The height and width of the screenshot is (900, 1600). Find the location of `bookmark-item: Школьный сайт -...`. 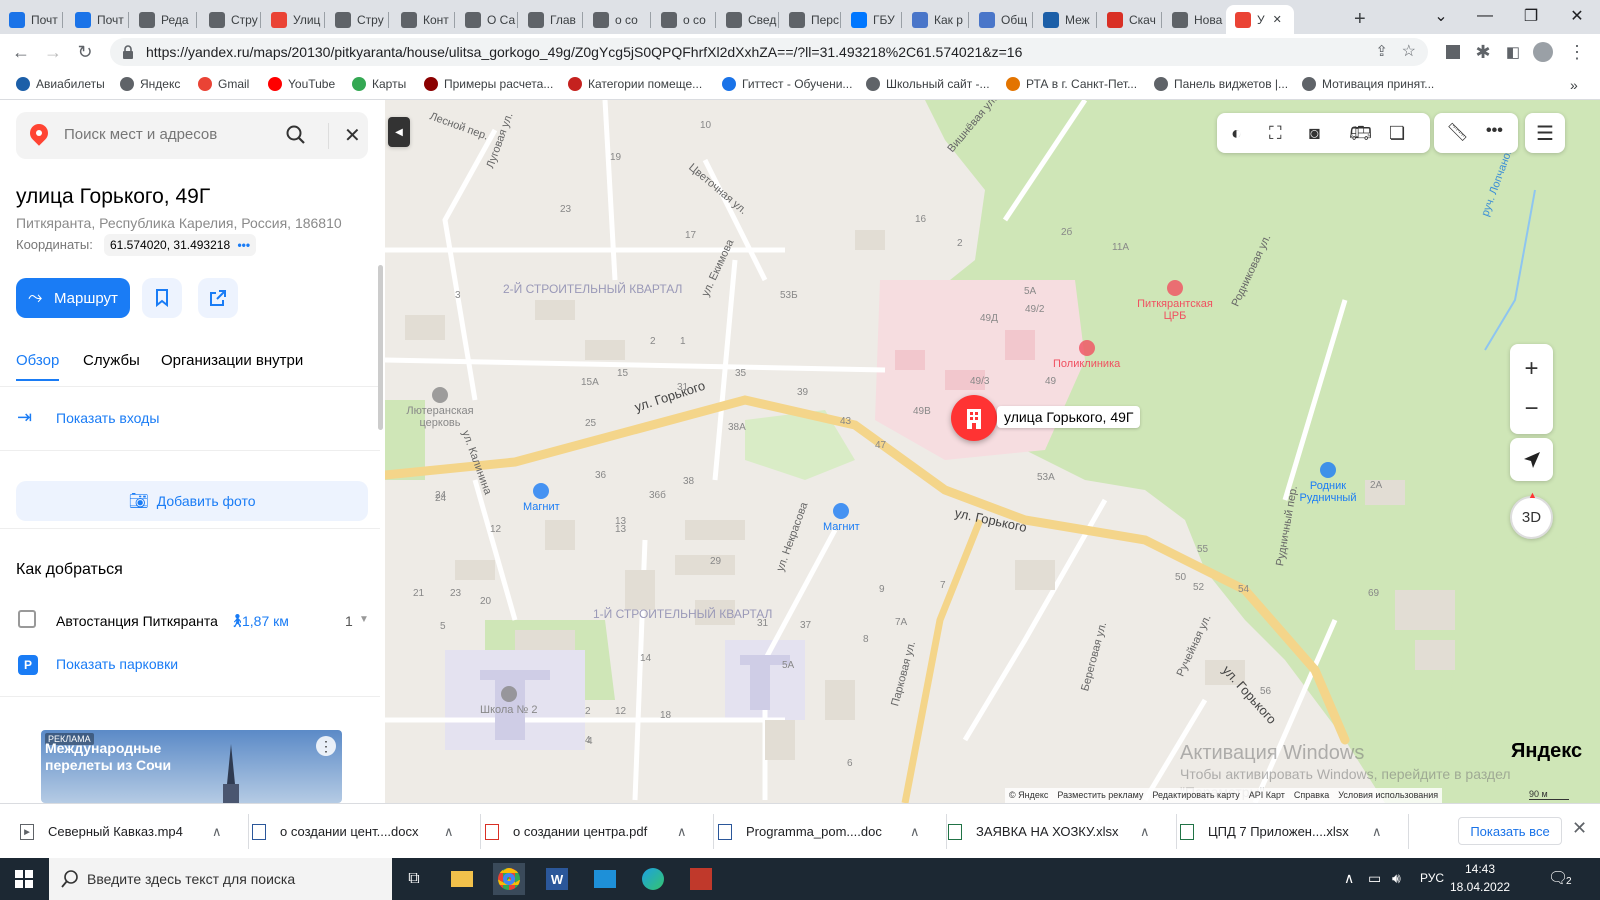

bookmark-item: Школьный сайт -... is located at coordinates (928, 84).